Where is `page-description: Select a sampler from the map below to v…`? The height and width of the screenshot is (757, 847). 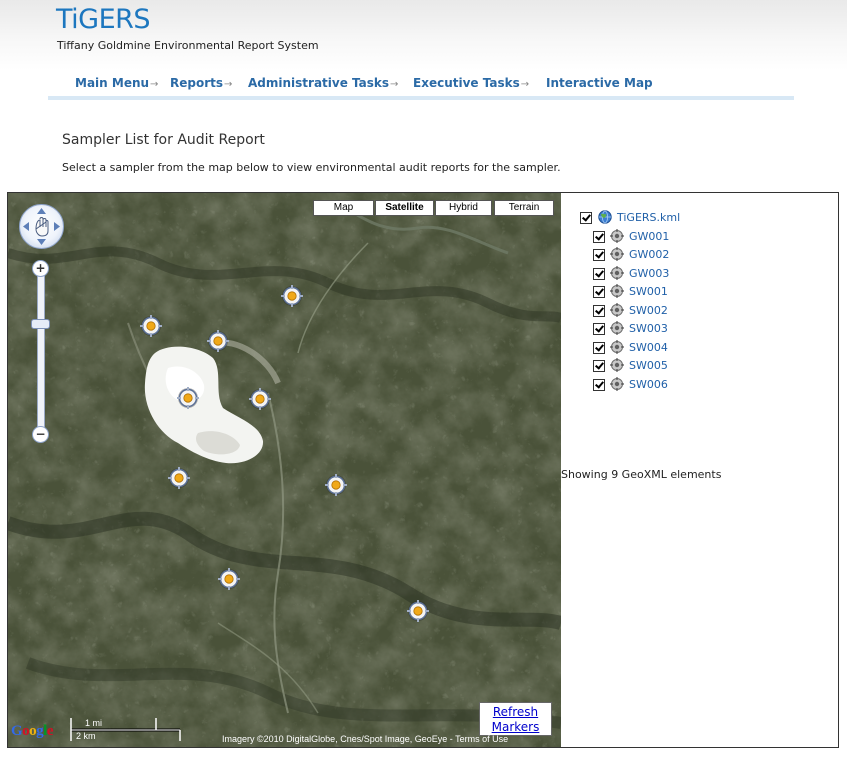
page-description: Select a sampler from the map below to v… is located at coordinates (311, 167).